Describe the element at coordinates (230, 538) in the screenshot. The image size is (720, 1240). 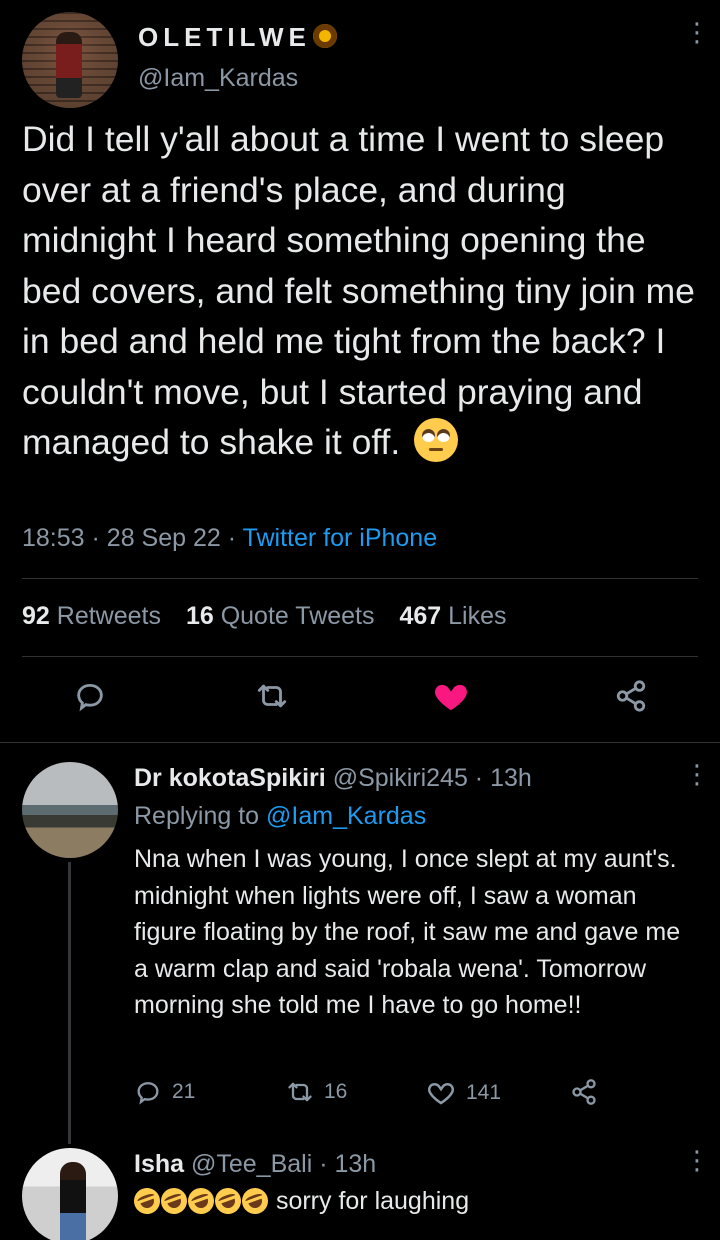
I see `tweet-meta: 18:53 · 28 Sep 22 · Twitter for iPhone` at that location.